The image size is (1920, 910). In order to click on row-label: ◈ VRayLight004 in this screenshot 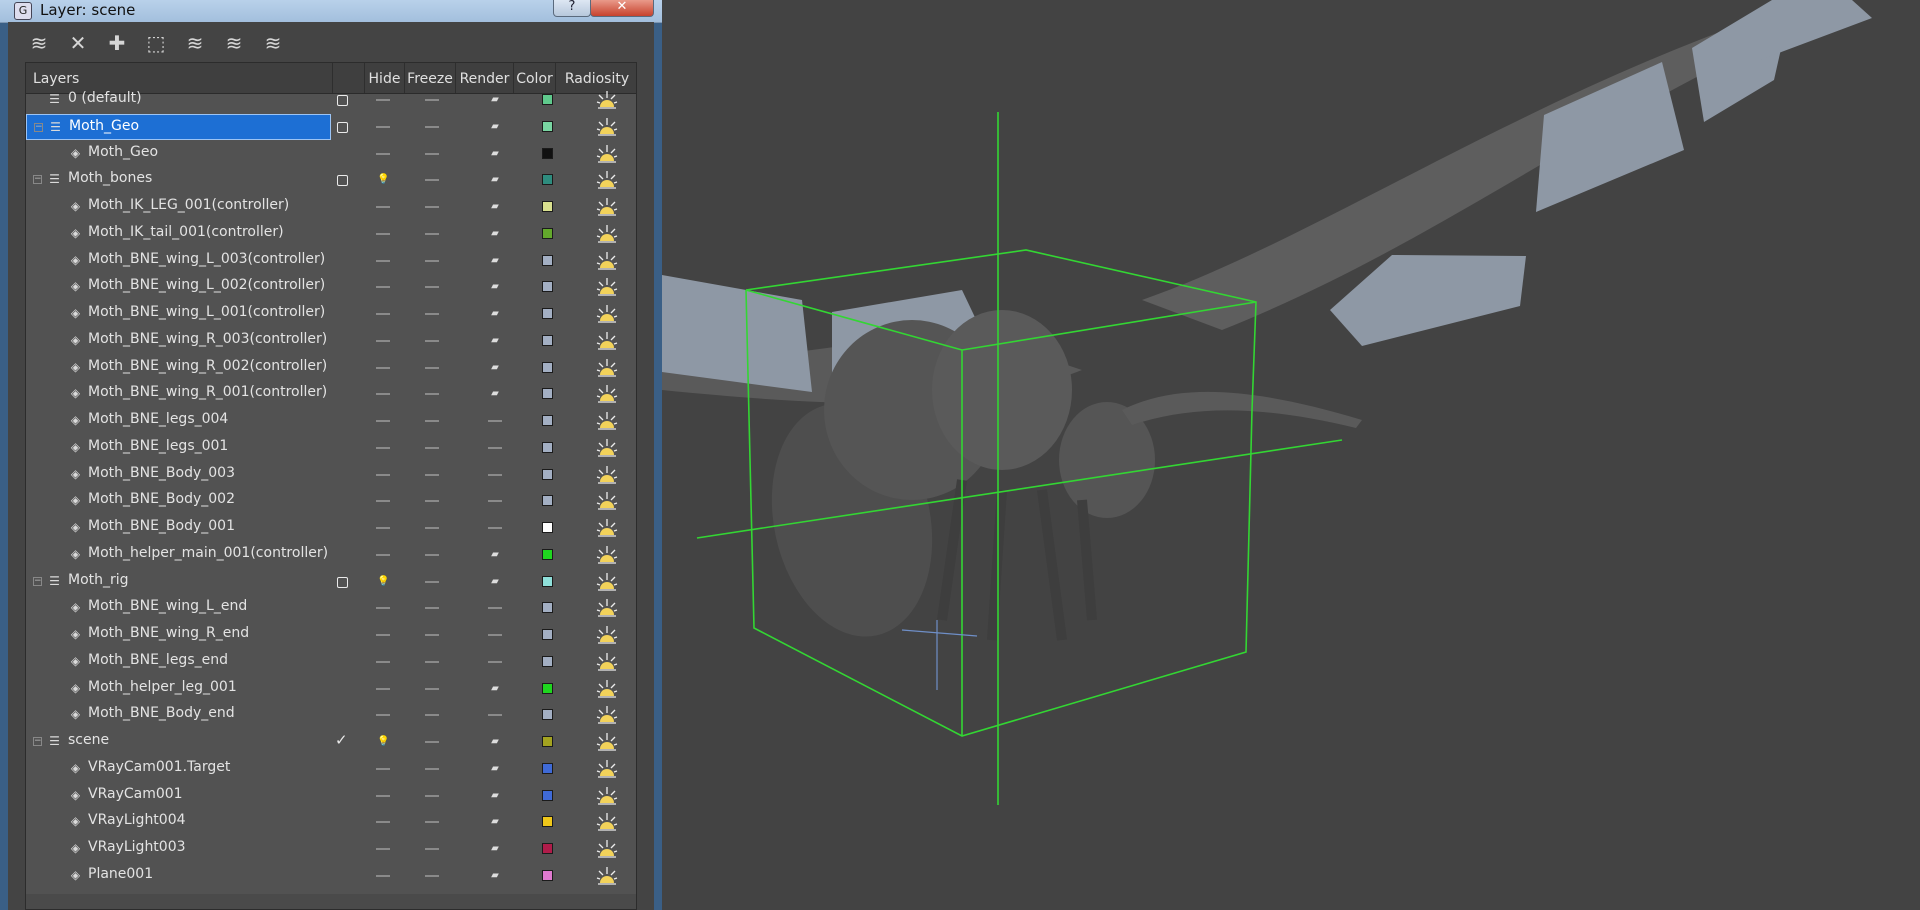, I will do `click(178, 822)`.